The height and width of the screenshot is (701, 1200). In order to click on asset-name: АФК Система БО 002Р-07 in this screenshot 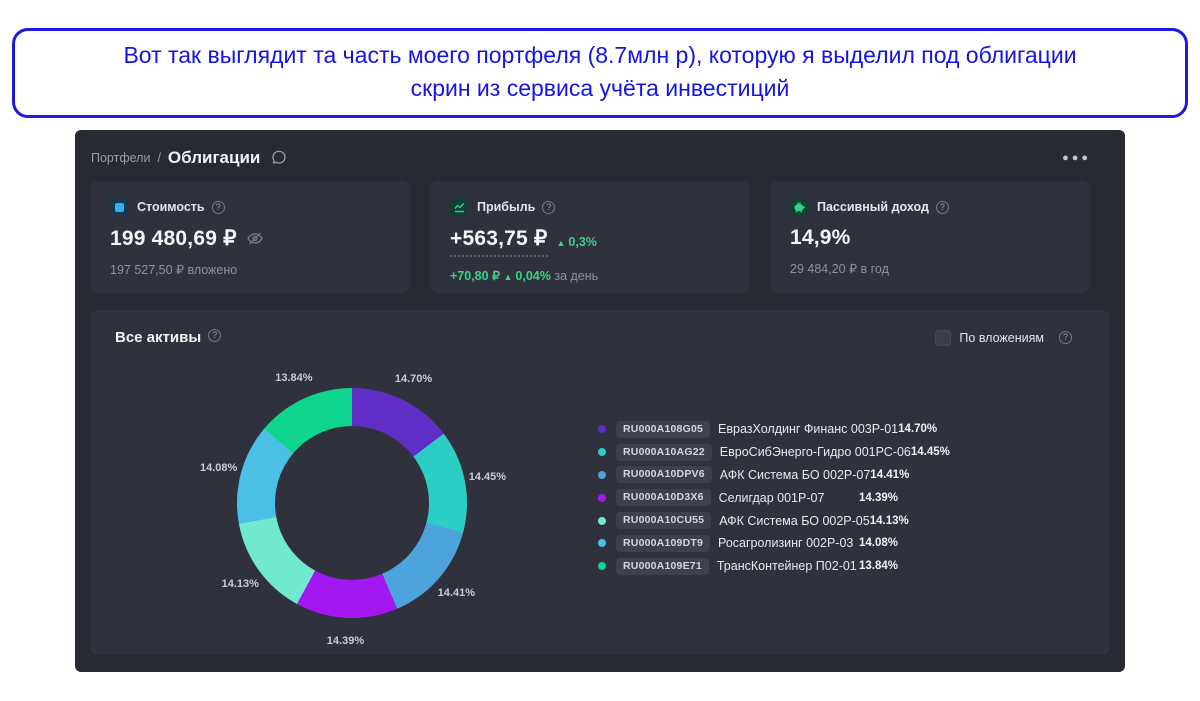, I will do `click(795, 474)`.